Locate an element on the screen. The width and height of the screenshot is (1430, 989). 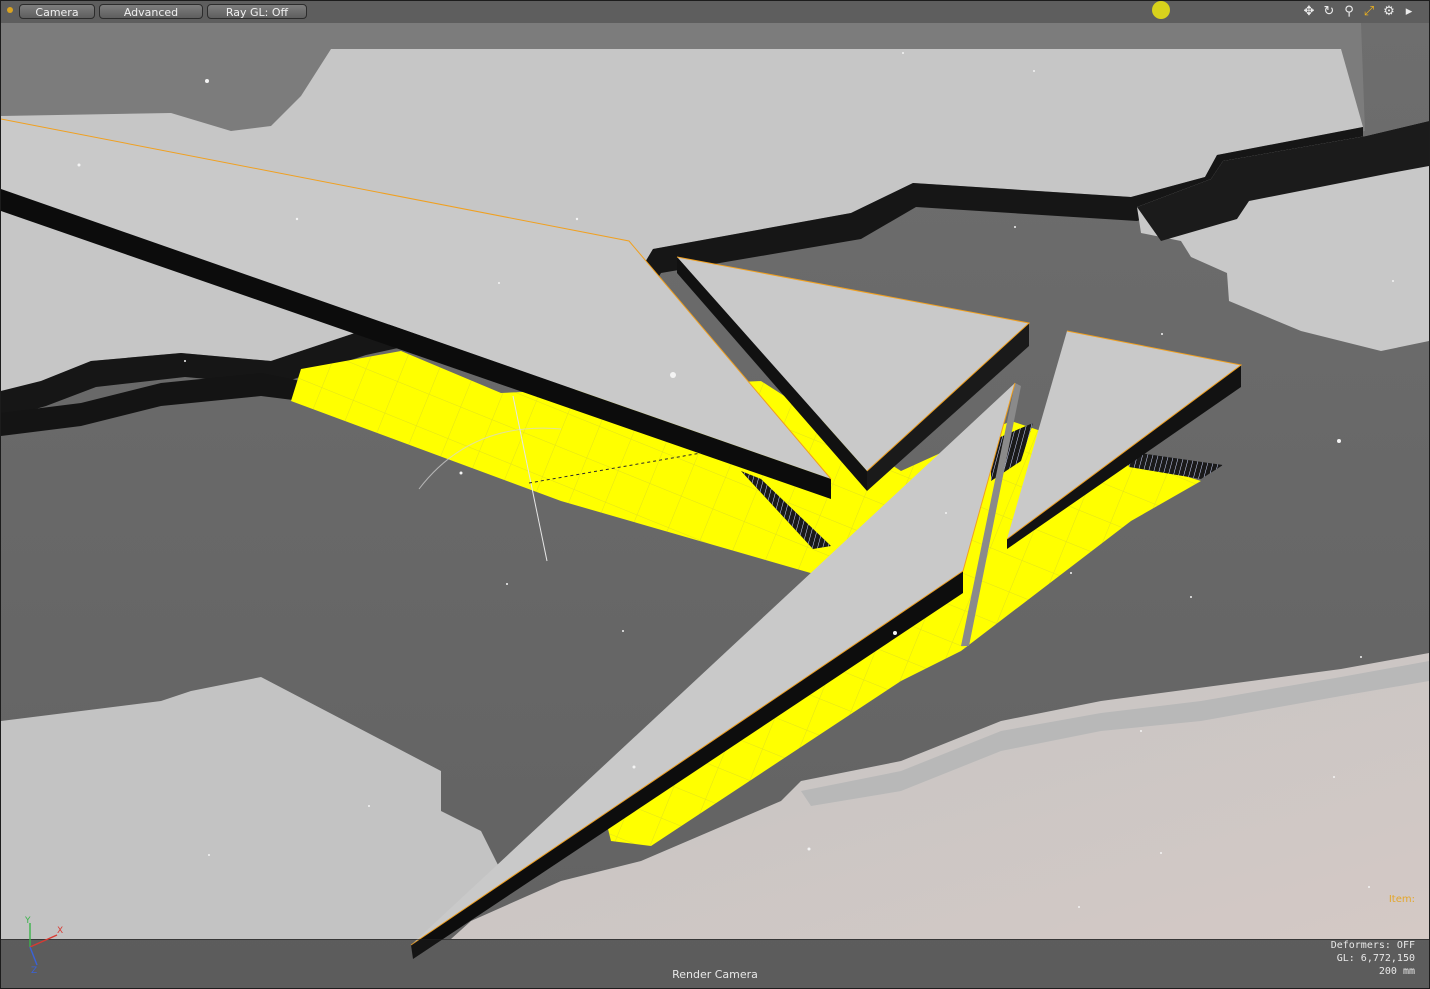
advanced-shading-button: Advanced is located at coordinates (151, 11).